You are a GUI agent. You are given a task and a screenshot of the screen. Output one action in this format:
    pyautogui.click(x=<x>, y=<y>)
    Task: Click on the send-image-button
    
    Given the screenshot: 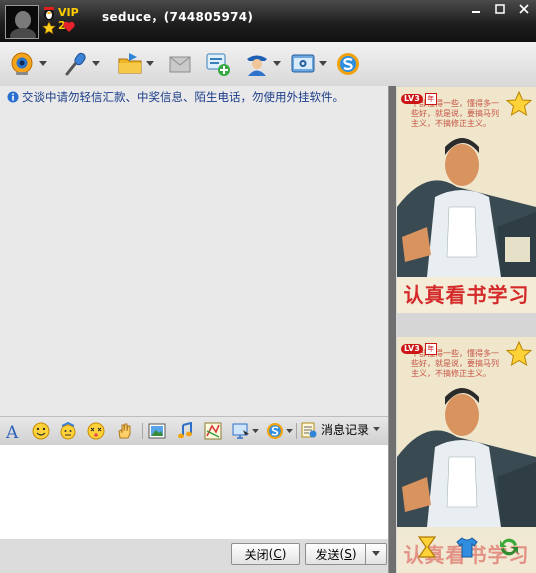 What is the action you would take?
    pyautogui.click(x=157, y=431)
    